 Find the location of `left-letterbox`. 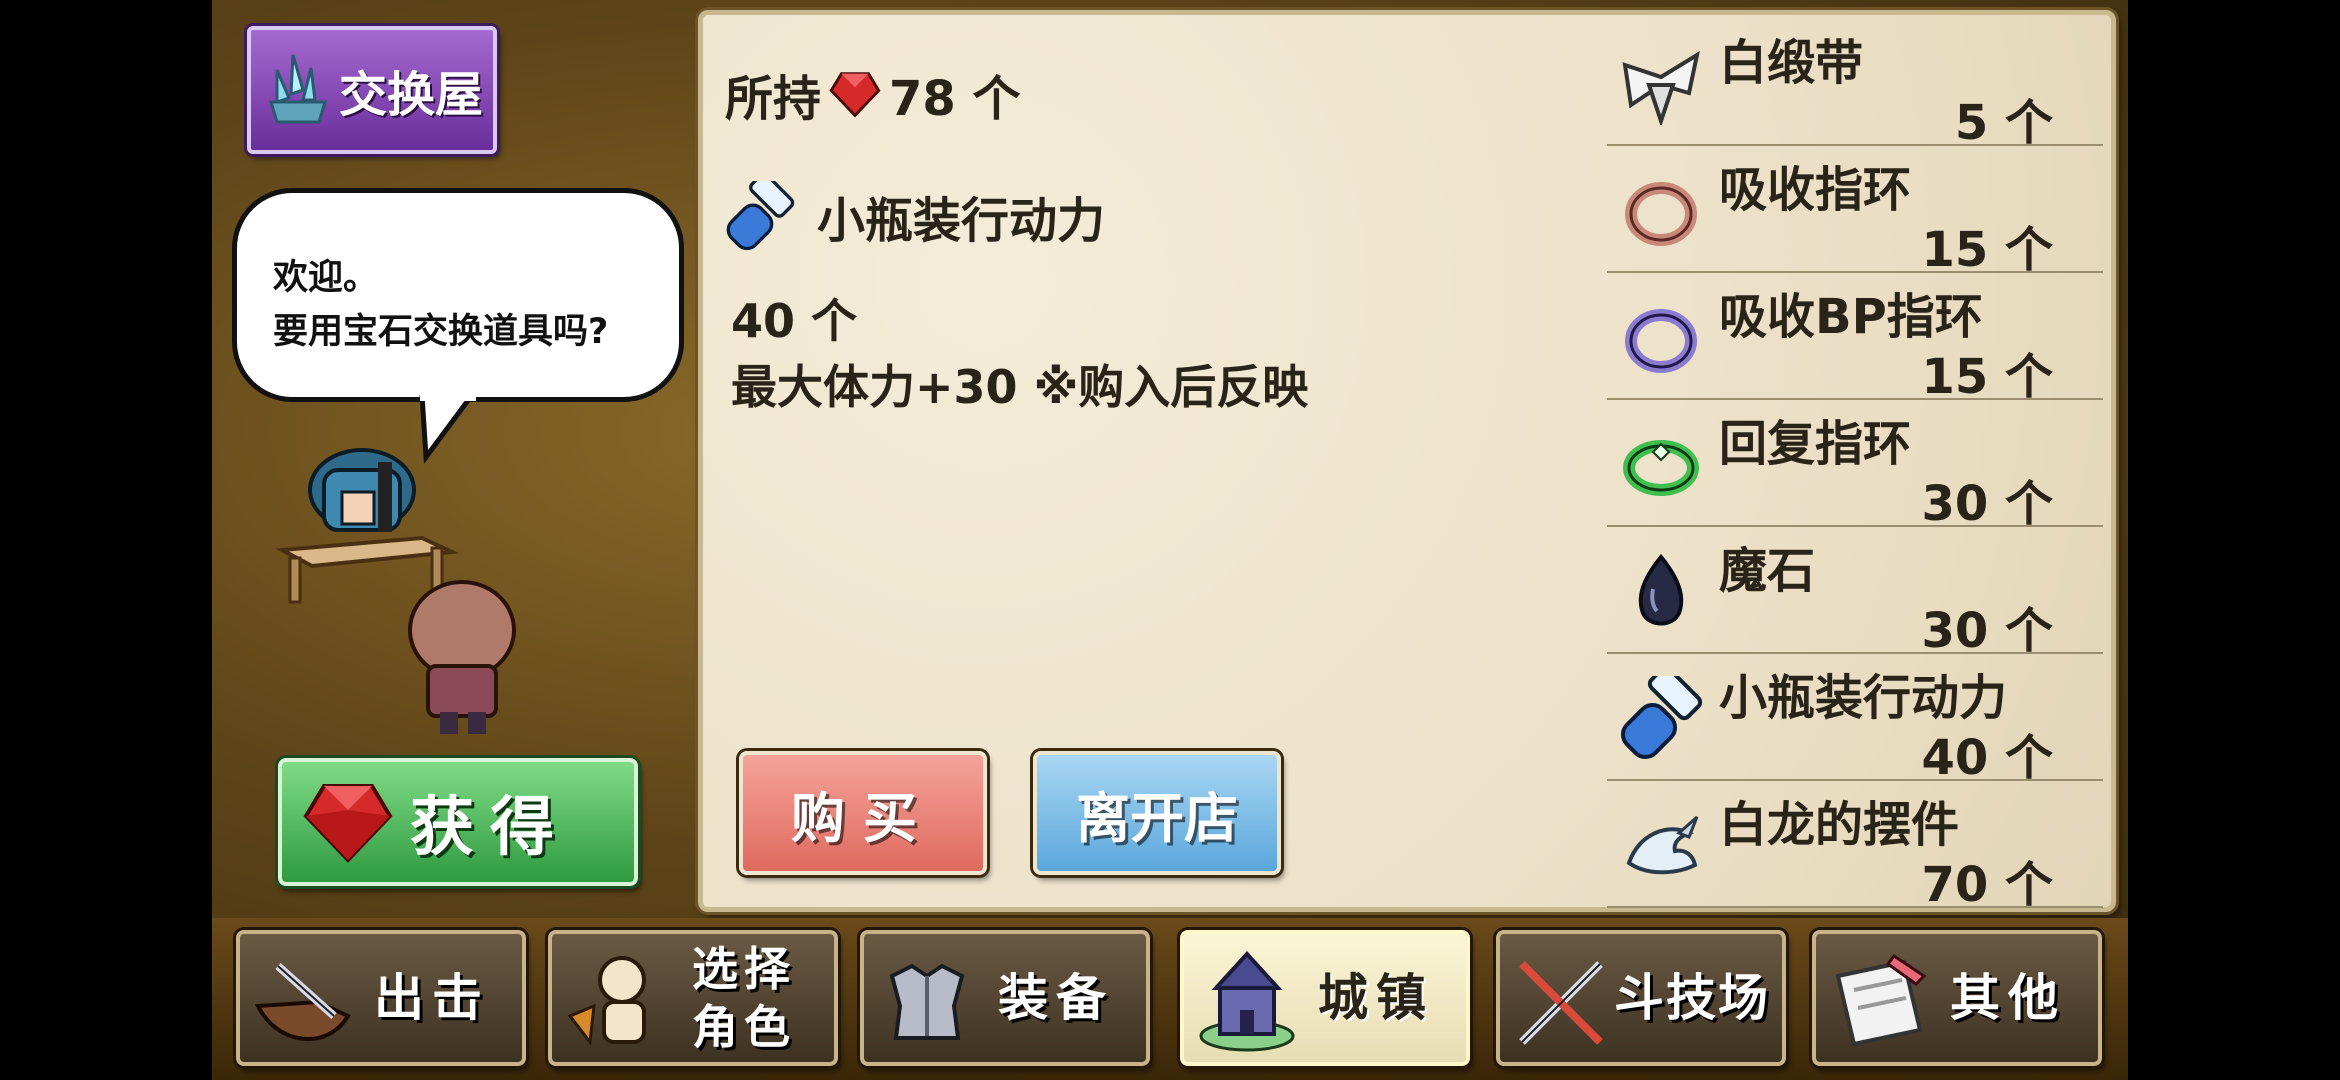

left-letterbox is located at coordinates (106, 540).